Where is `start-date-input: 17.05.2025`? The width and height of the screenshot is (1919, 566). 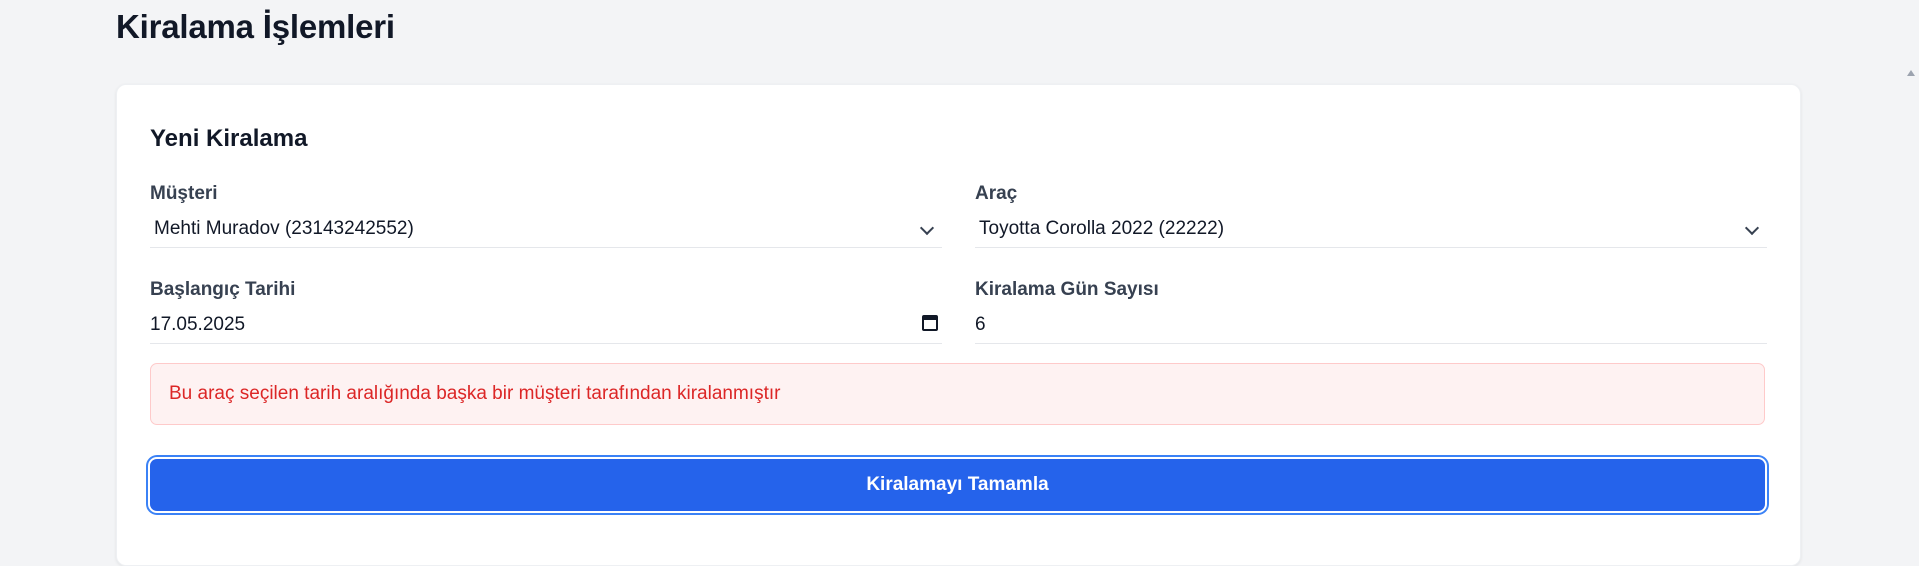 start-date-input: 17.05.2025 is located at coordinates (546, 325).